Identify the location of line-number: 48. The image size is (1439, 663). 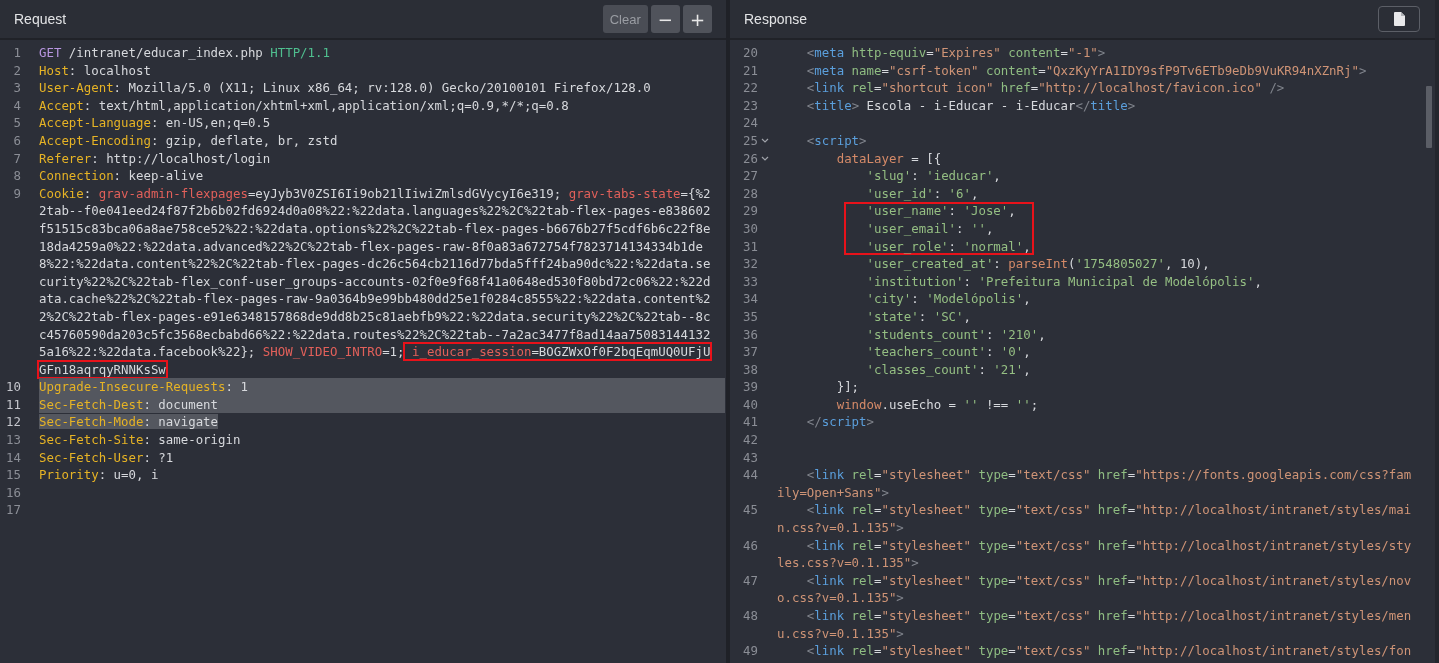
(750, 616).